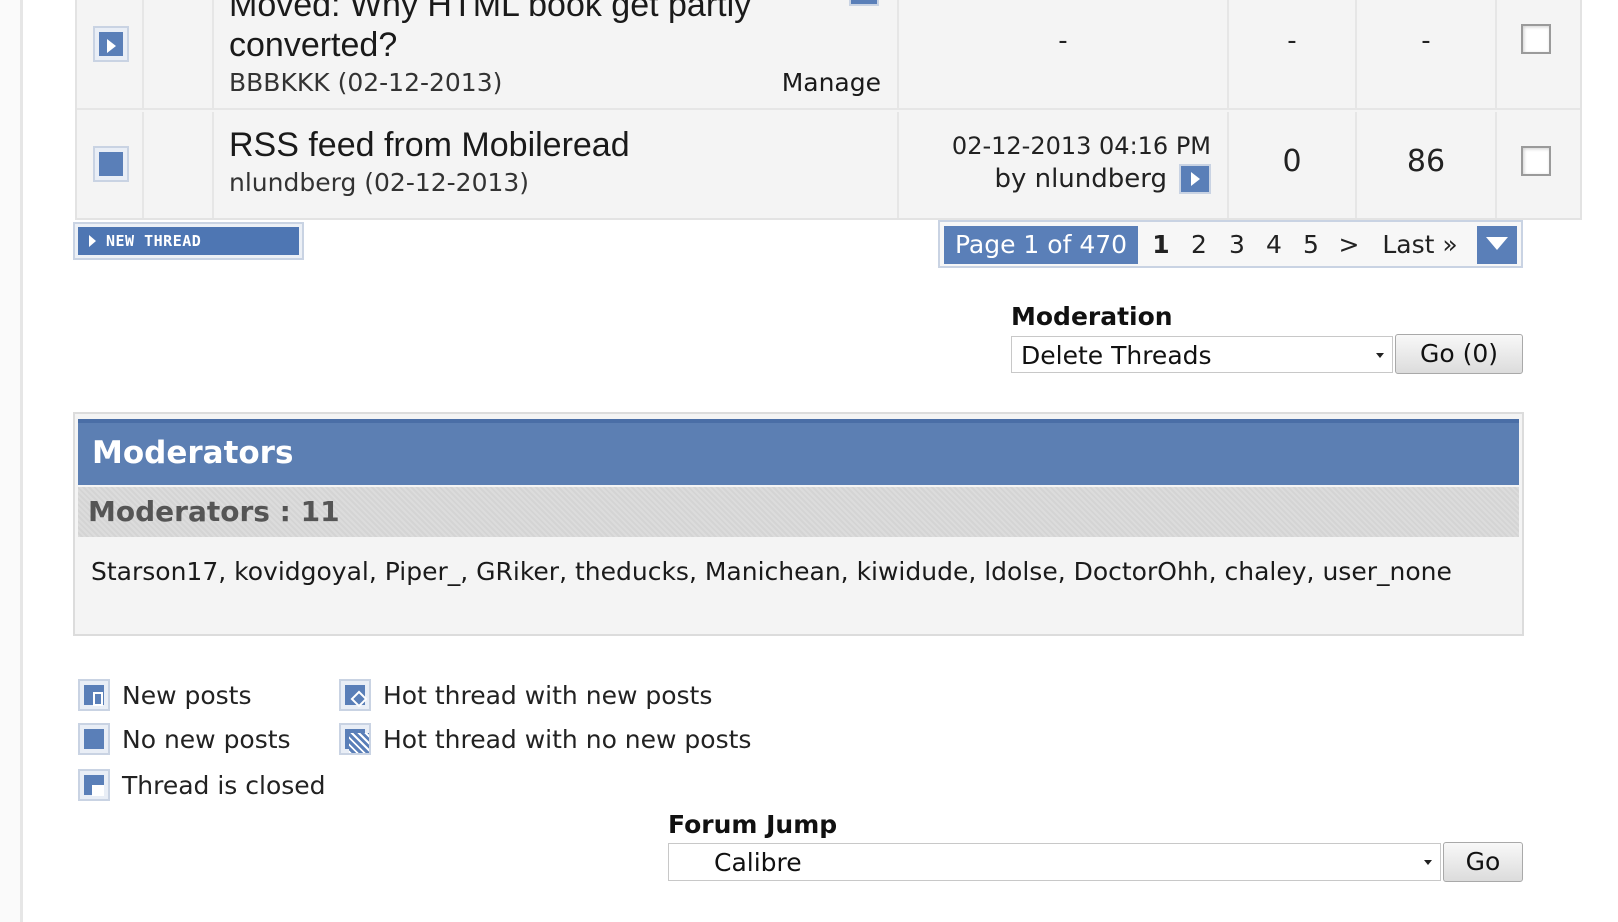 The height and width of the screenshot is (922, 1618). I want to click on thread-author-date: BBBKKK (02-12-2013), so click(365, 82).